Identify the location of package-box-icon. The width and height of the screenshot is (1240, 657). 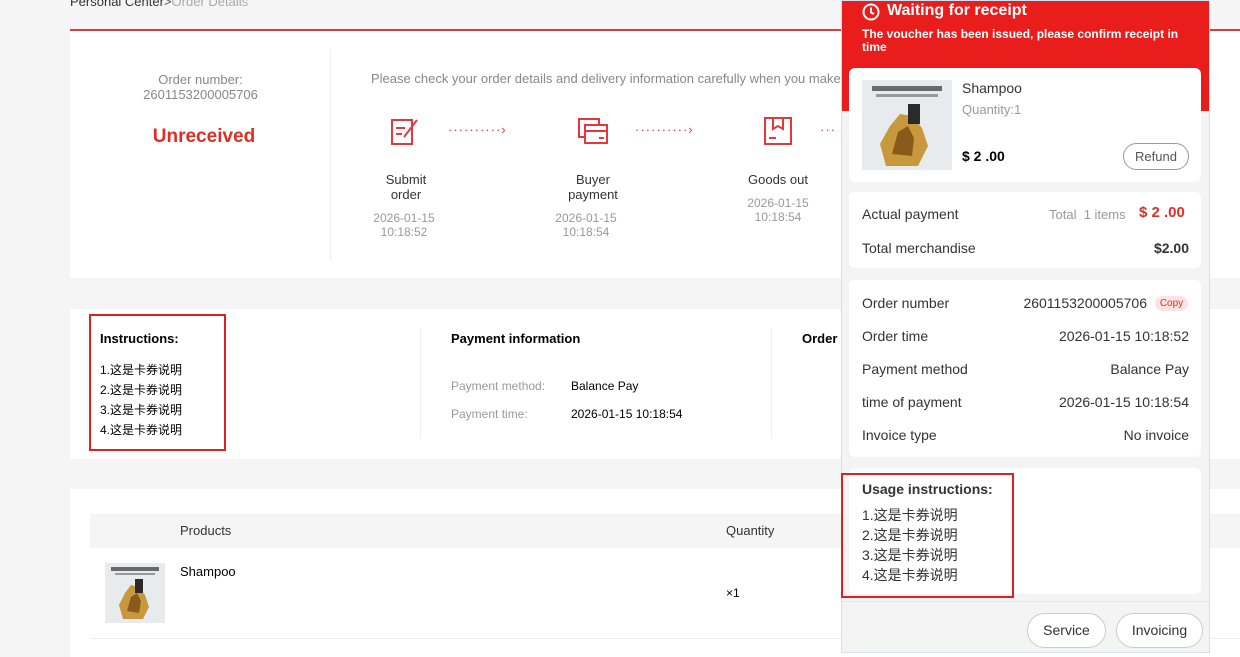
(778, 131).